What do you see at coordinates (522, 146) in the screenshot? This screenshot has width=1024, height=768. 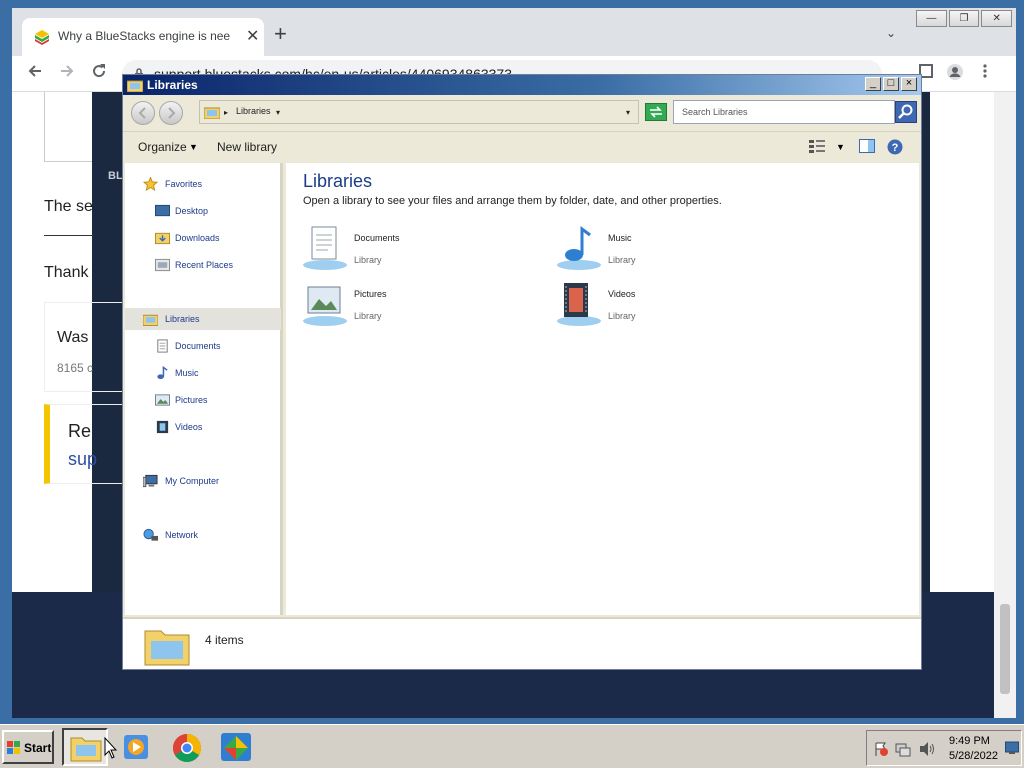 I see `command-bar: Organize ▼ New library ▼ ?` at bounding box center [522, 146].